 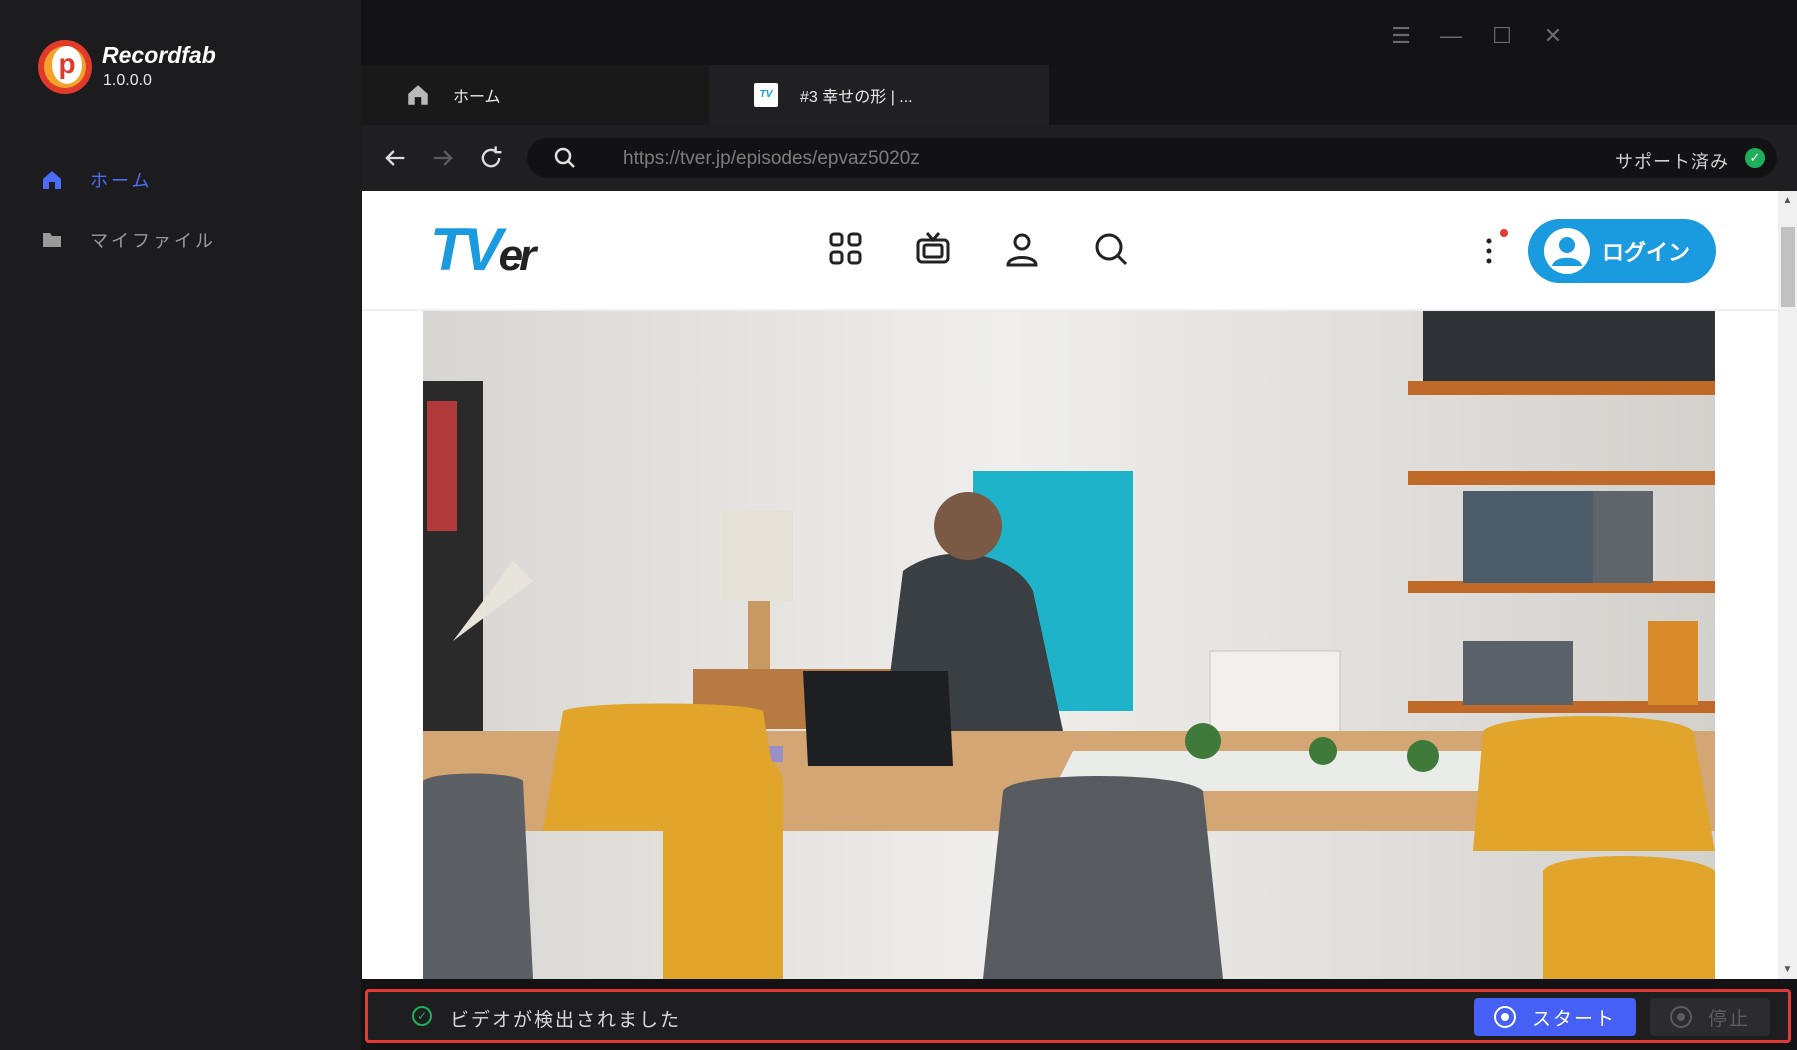 I want to click on folder-icon, so click(x=52, y=240).